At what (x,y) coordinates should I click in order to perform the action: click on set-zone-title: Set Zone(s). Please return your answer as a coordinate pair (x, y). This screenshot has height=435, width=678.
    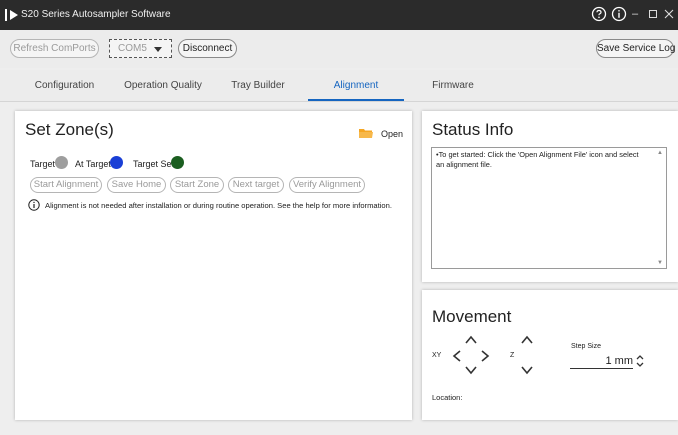
    Looking at the image, I should click on (69, 129).